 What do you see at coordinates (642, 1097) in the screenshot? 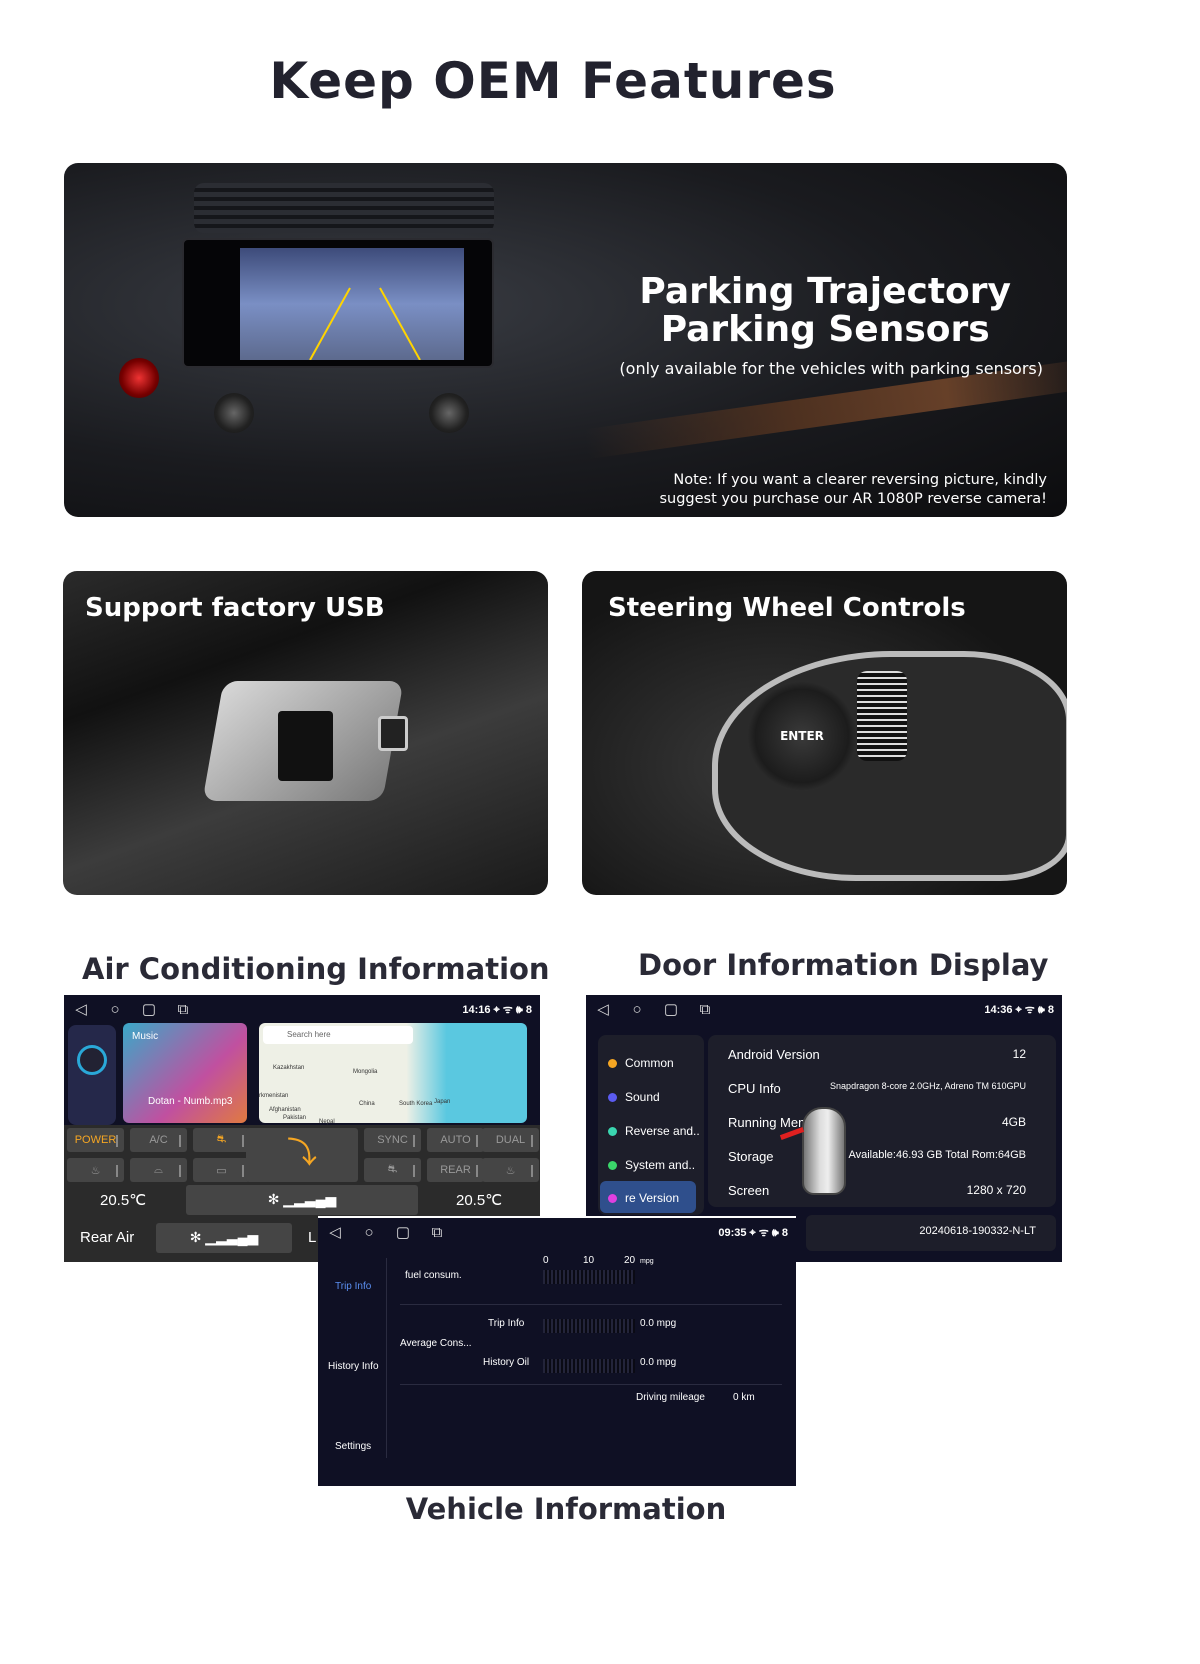
I see `menu-label: Sound` at bounding box center [642, 1097].